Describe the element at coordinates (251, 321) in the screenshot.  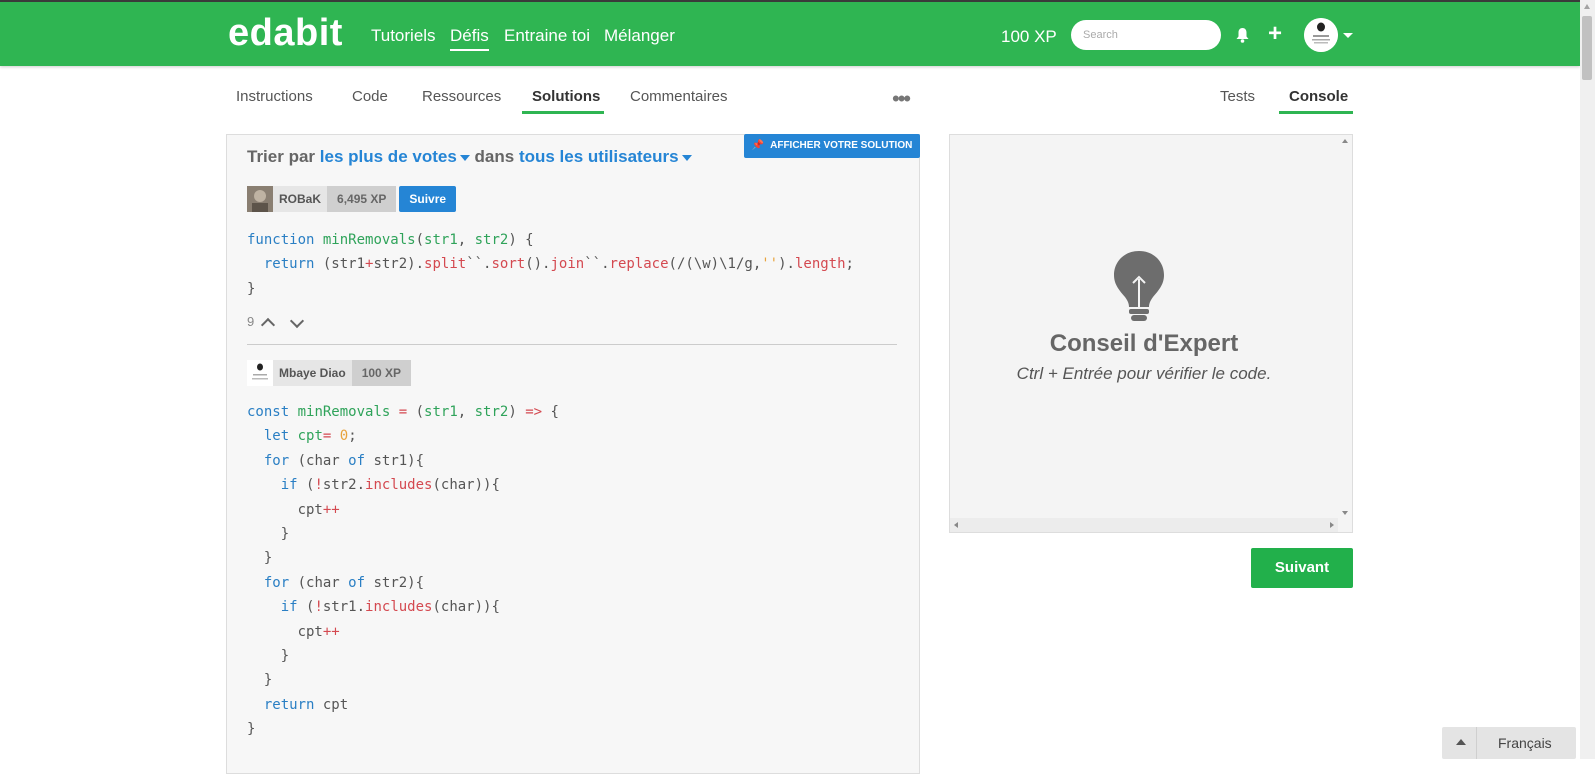
I see `vote-count: 9` at that location.